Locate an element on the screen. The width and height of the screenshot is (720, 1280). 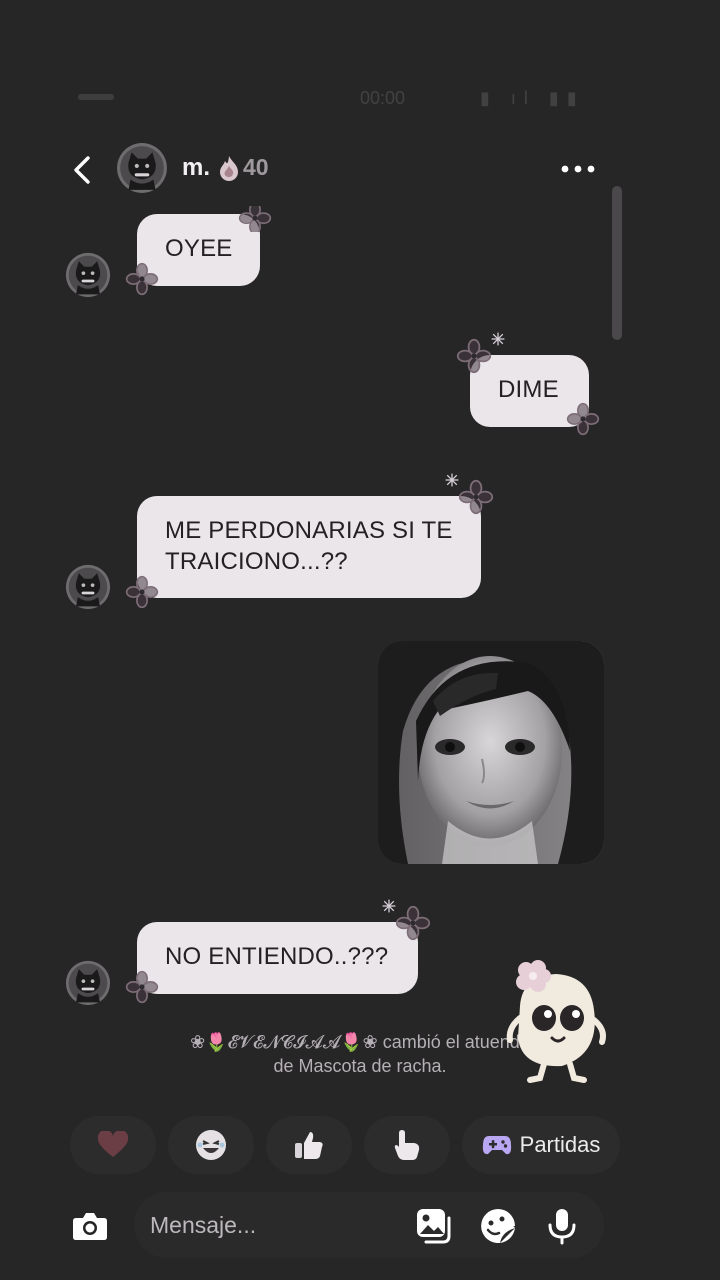
thumbs-up-icon is located at coordinates (309, 1145).